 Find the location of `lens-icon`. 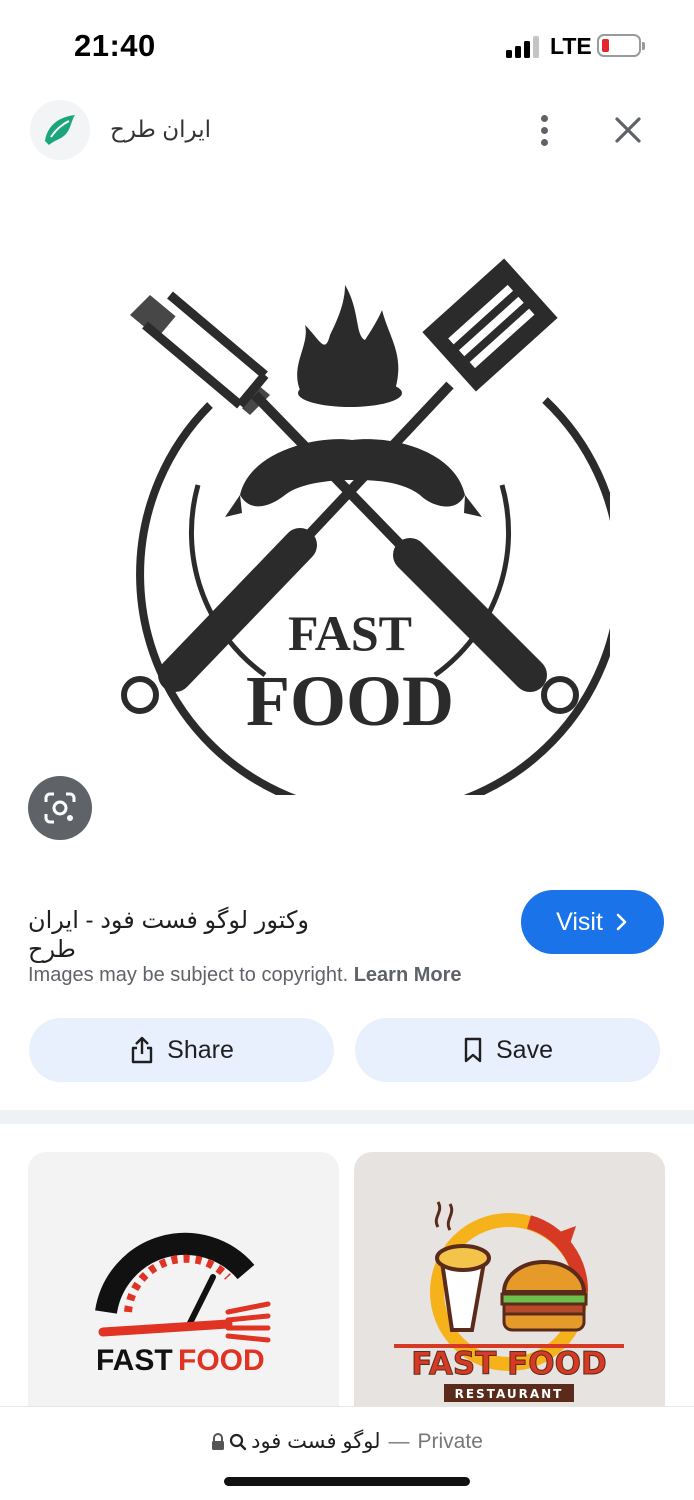

lens-icon is located at coordinates (60, 808).